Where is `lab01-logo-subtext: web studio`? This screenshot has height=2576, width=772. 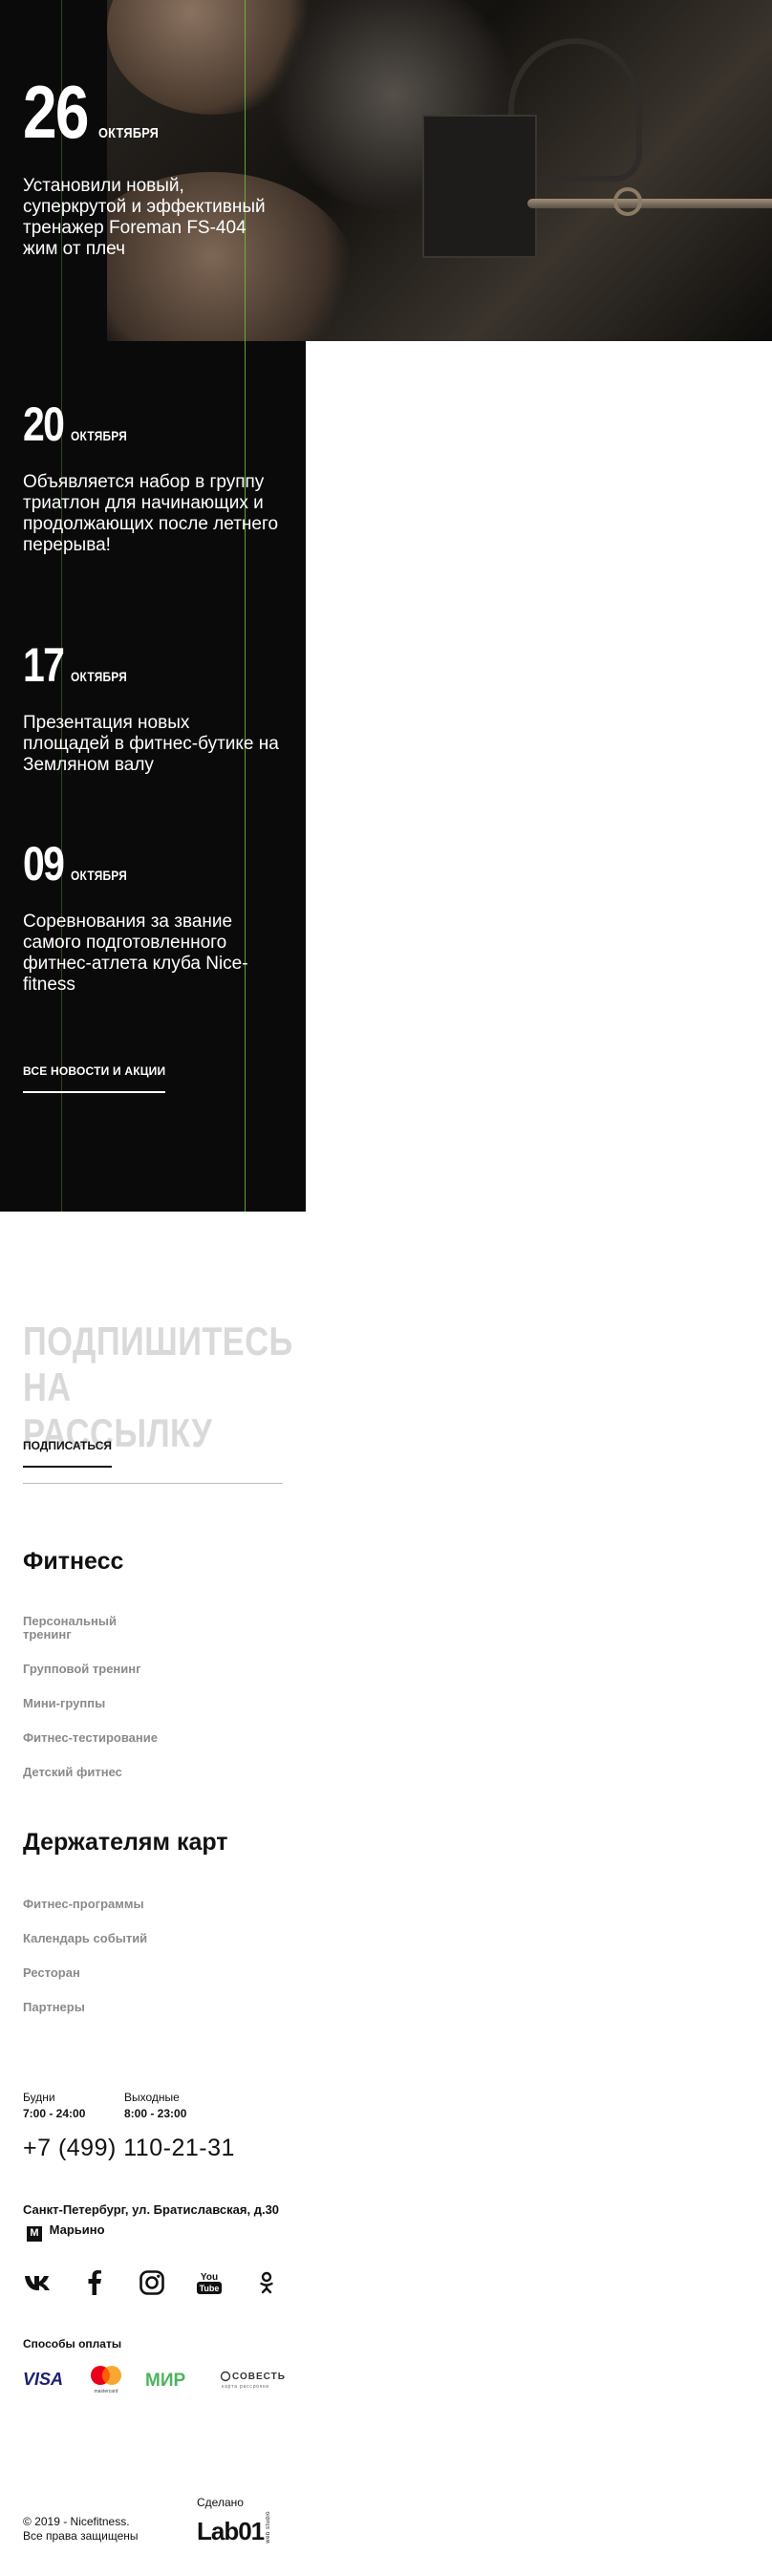 lab01-logo-subtext: web studio is located at coordinates (269, 2527).